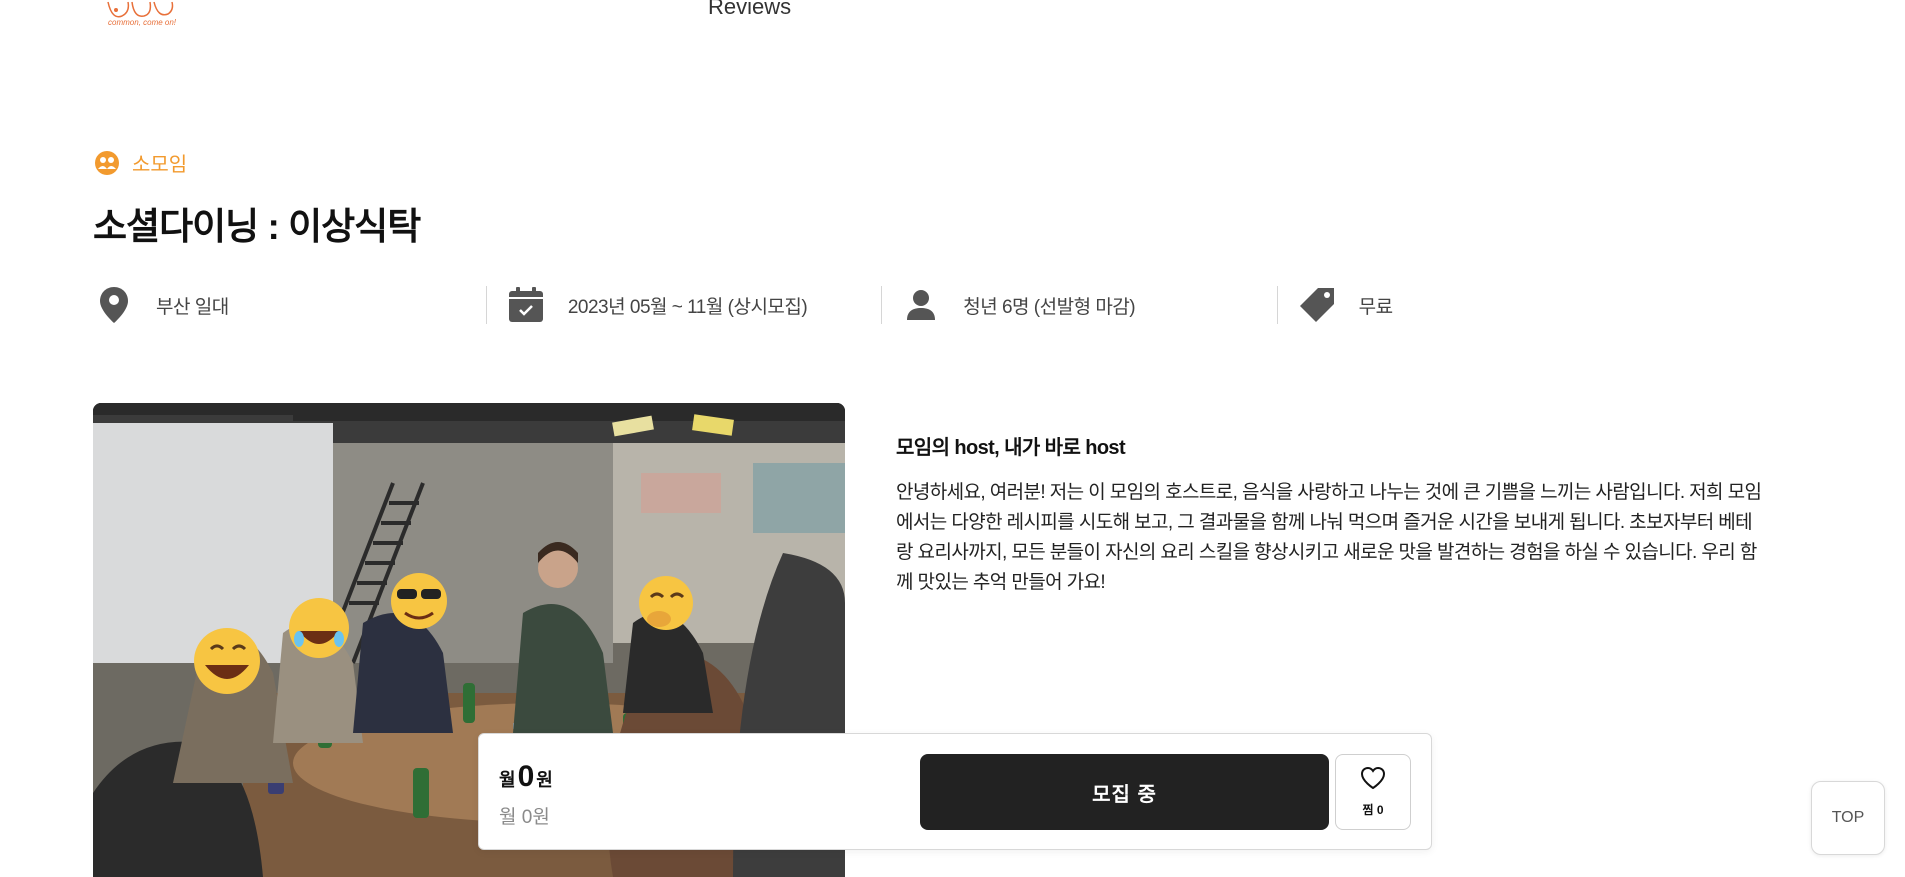 The width and height of the screenshot is (1905, 877). What do you see at coordinates (107, 163) in the screenshot?
I see `group-icon` at bounding box center [107, 163].